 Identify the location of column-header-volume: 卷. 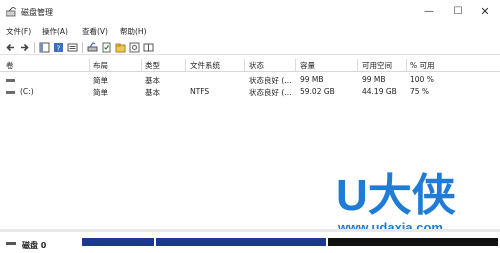
(10, 65).